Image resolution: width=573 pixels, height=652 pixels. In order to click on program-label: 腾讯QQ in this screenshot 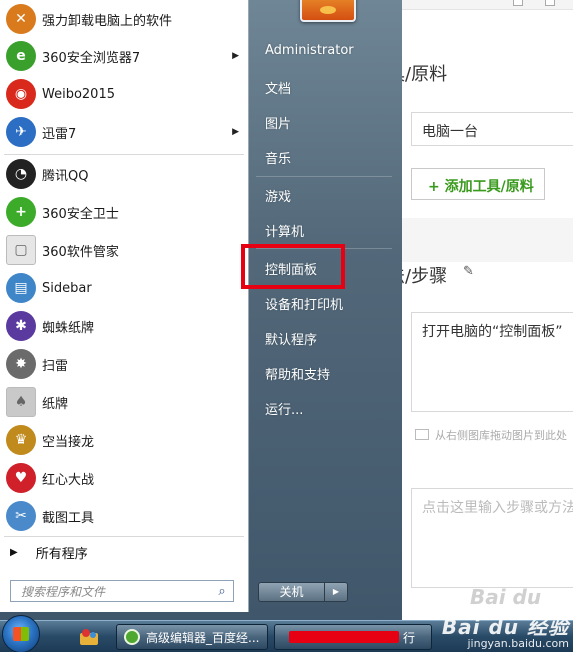, I will do `click(65, 176)`.